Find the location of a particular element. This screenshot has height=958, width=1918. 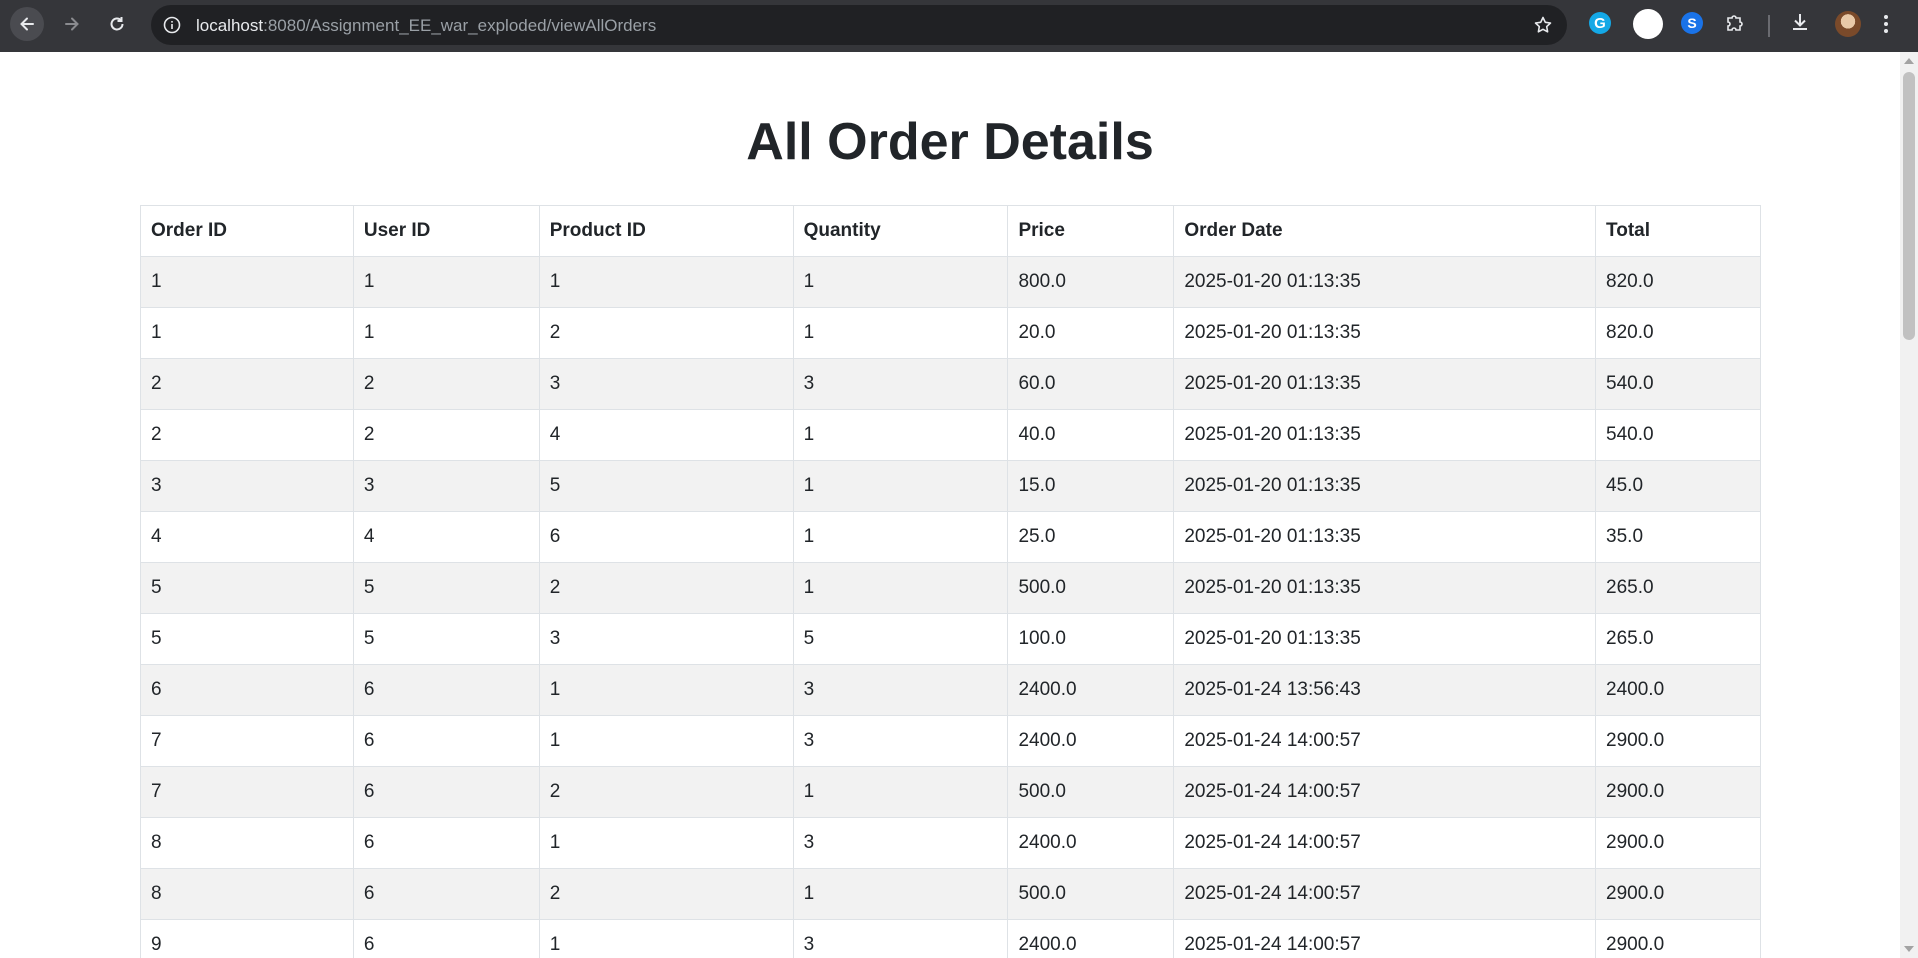

table-row: 6 6 1 3 2400.0 2025-01-24 13:56:43 2400.0 is located at coordinates (950, 690).